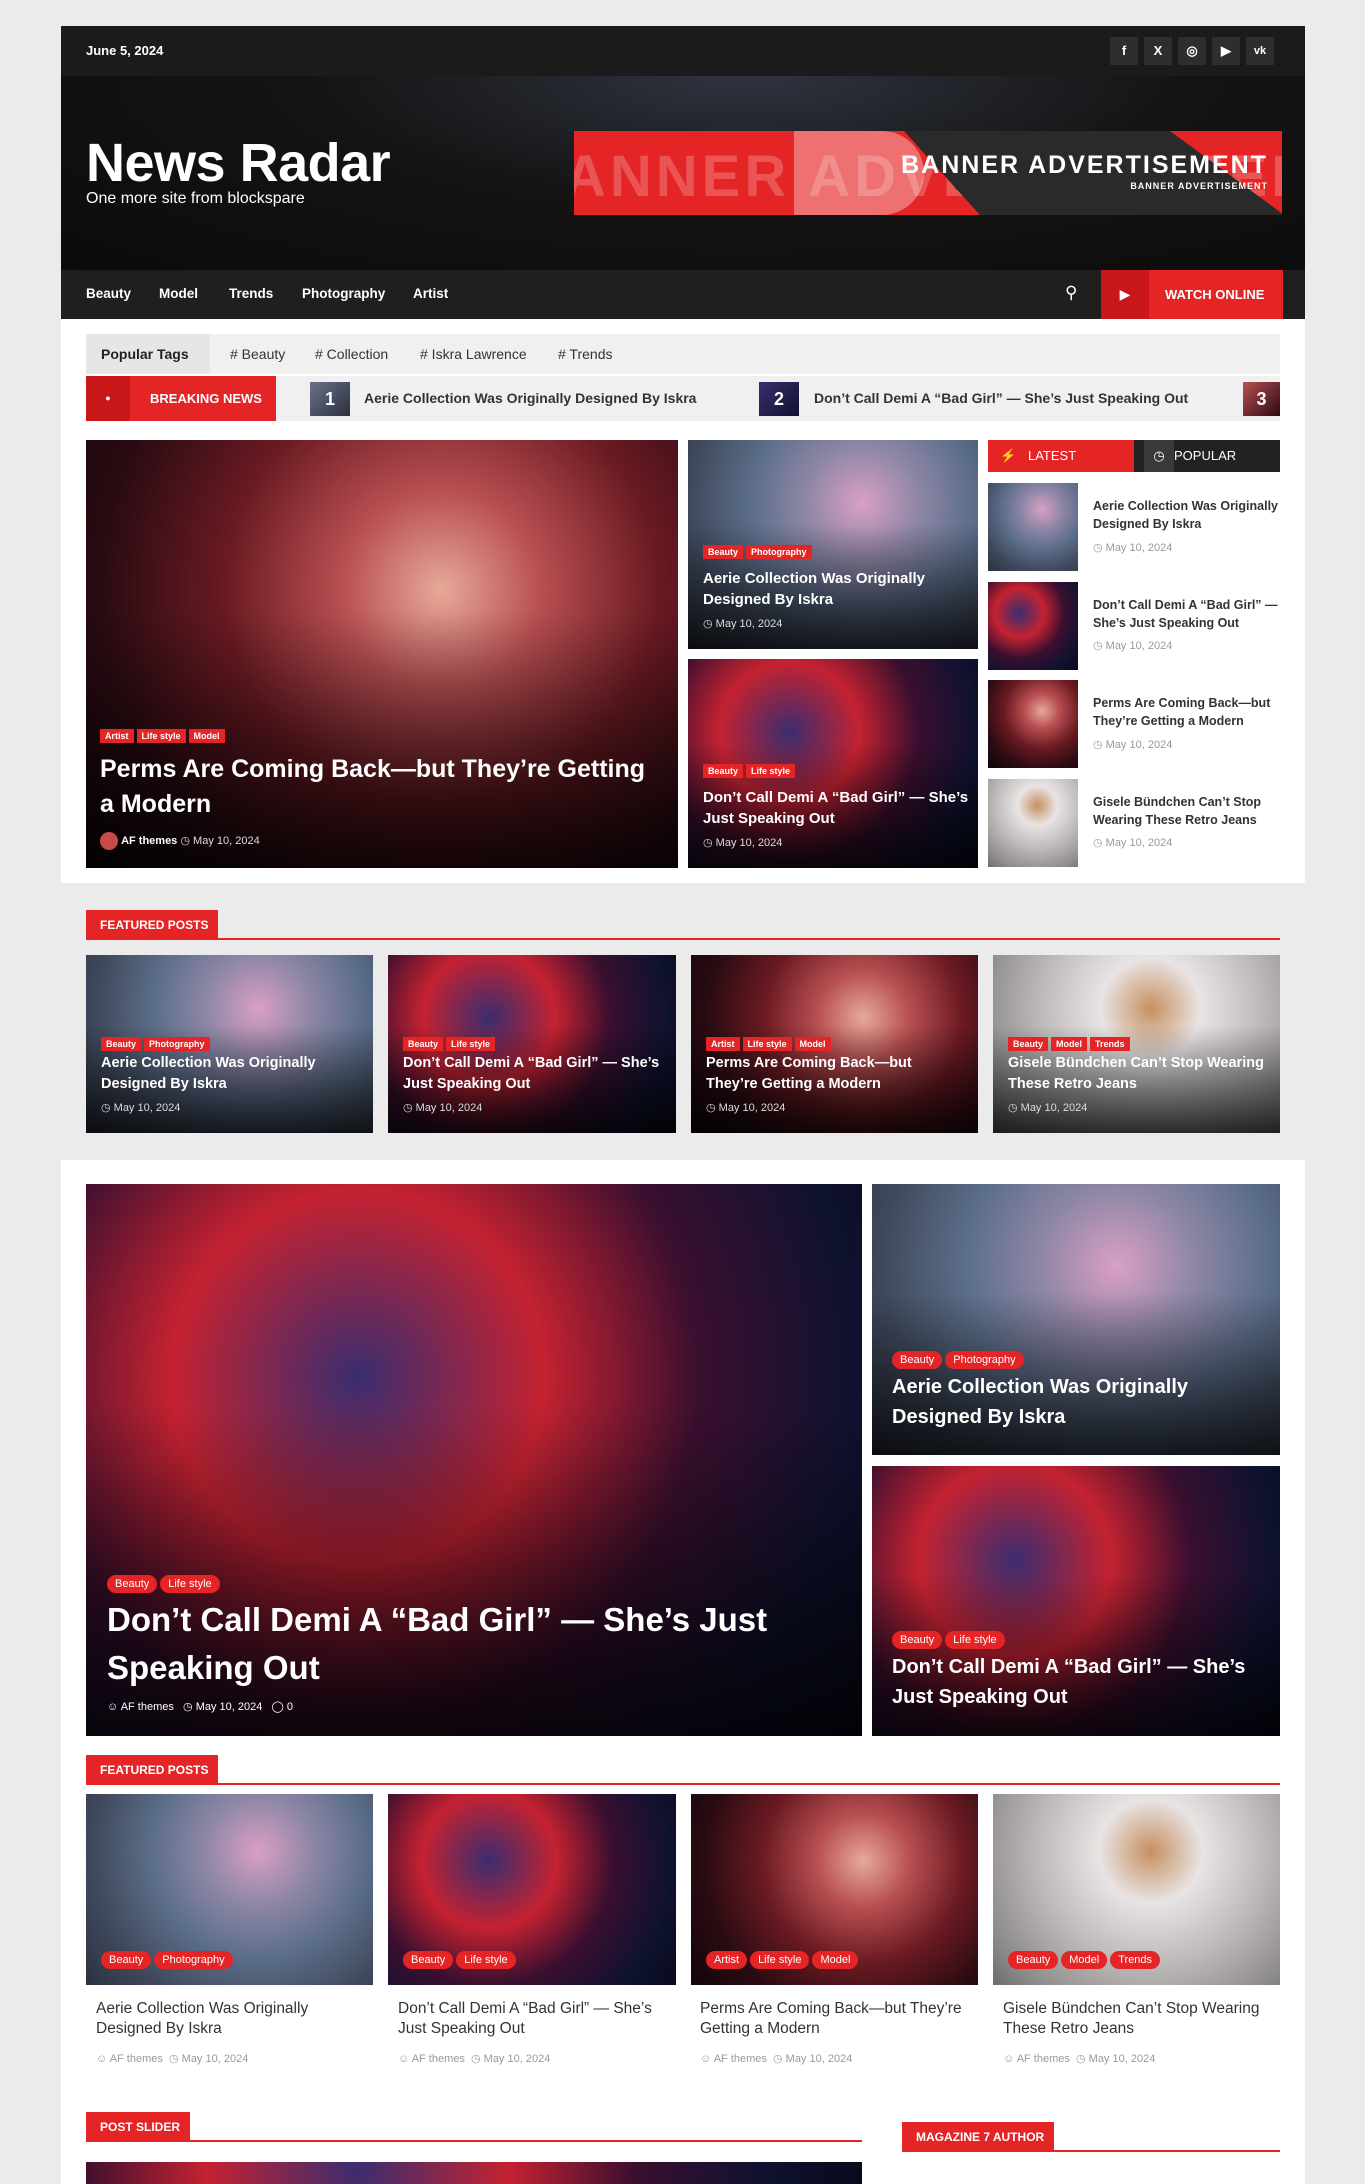  I want to click on ticker-thumb: 3, so click(1261, 399).